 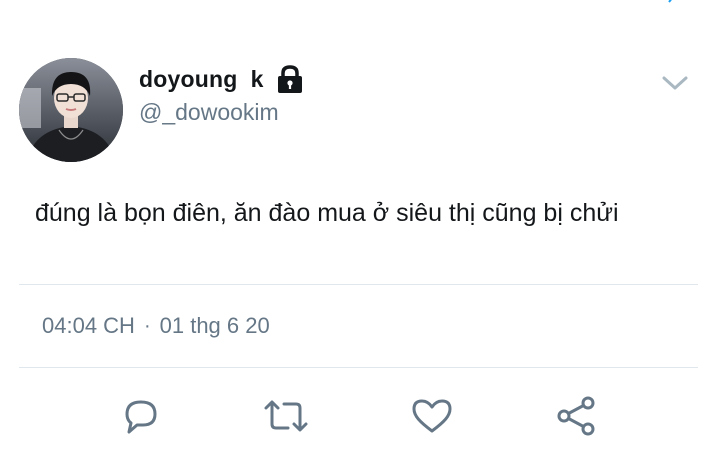 I want to click on author-name-row: doyoung k, so click(x=222, y=79).